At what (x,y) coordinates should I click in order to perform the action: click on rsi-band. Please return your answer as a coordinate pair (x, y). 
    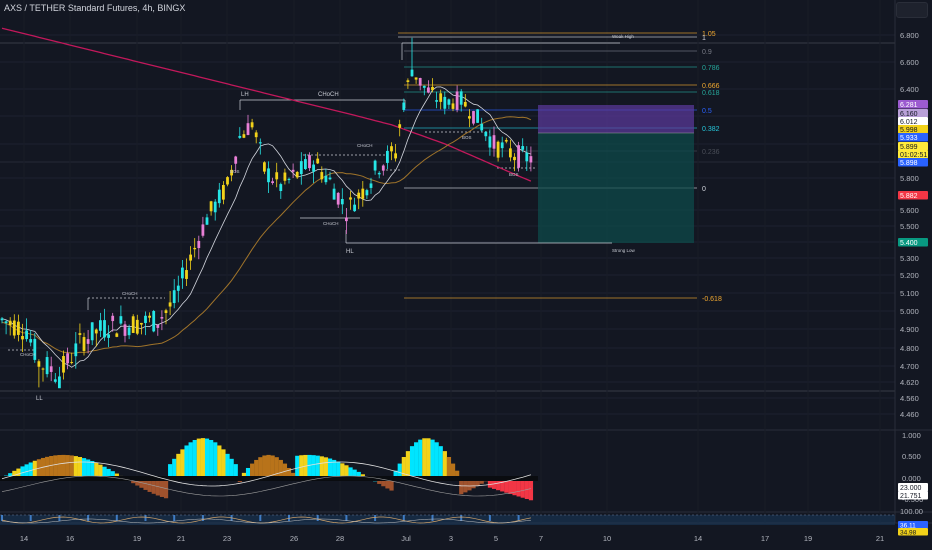
    Looking at the image, I should click on (447, 520).